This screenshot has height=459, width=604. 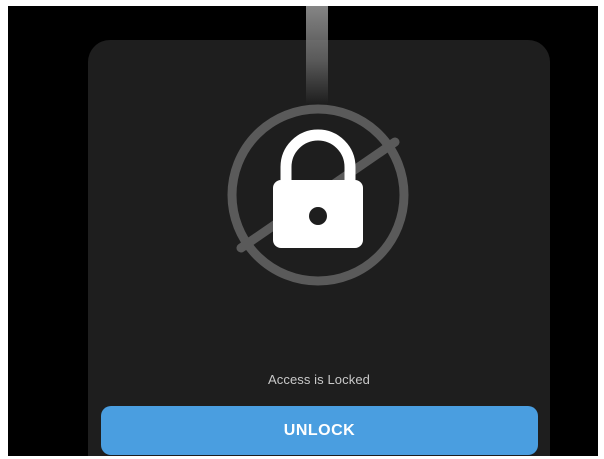 I want to click on padlock-icon, so click(x=318, y=188).